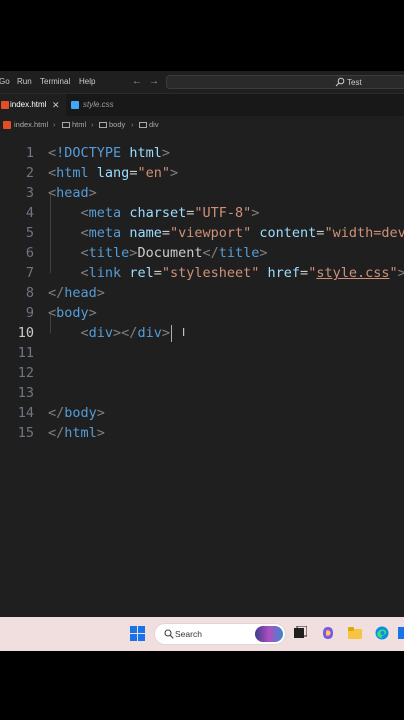 This screenshot has height=720, width=404. What do you see at coordinates (202, 313) in the screenshot?
I see `code-line: 9 <body>` at bounding box center [202, 313].